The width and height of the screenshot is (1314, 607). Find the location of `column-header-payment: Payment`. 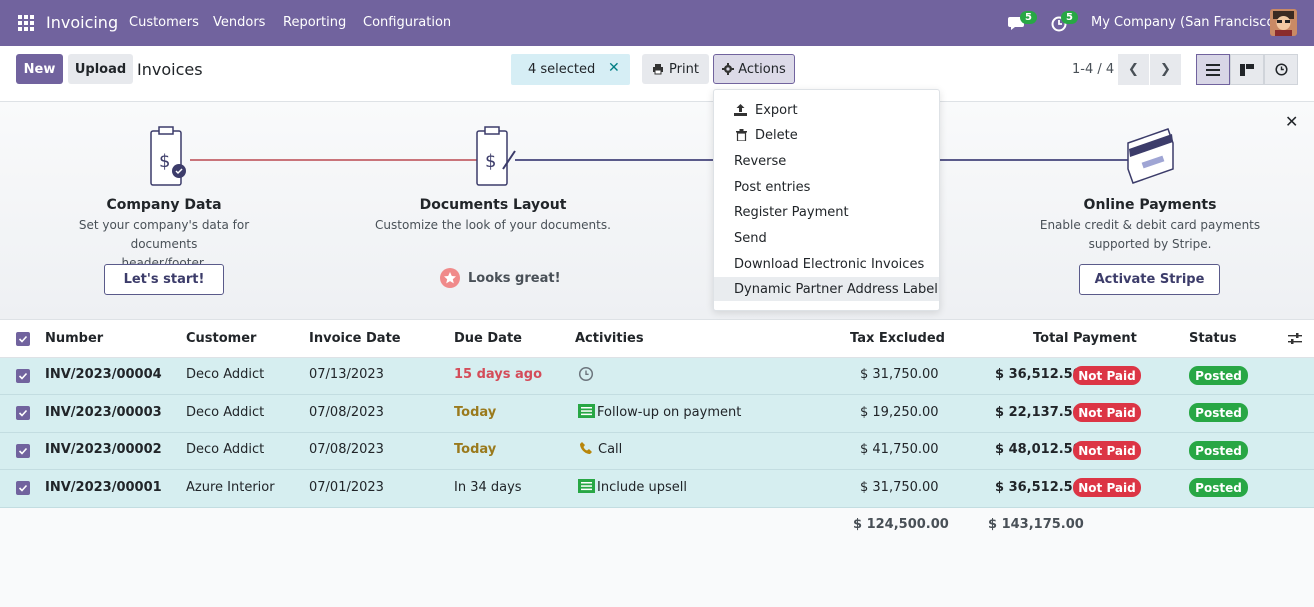

column-header-payment: Payment is located at coordinates (1105, 338).